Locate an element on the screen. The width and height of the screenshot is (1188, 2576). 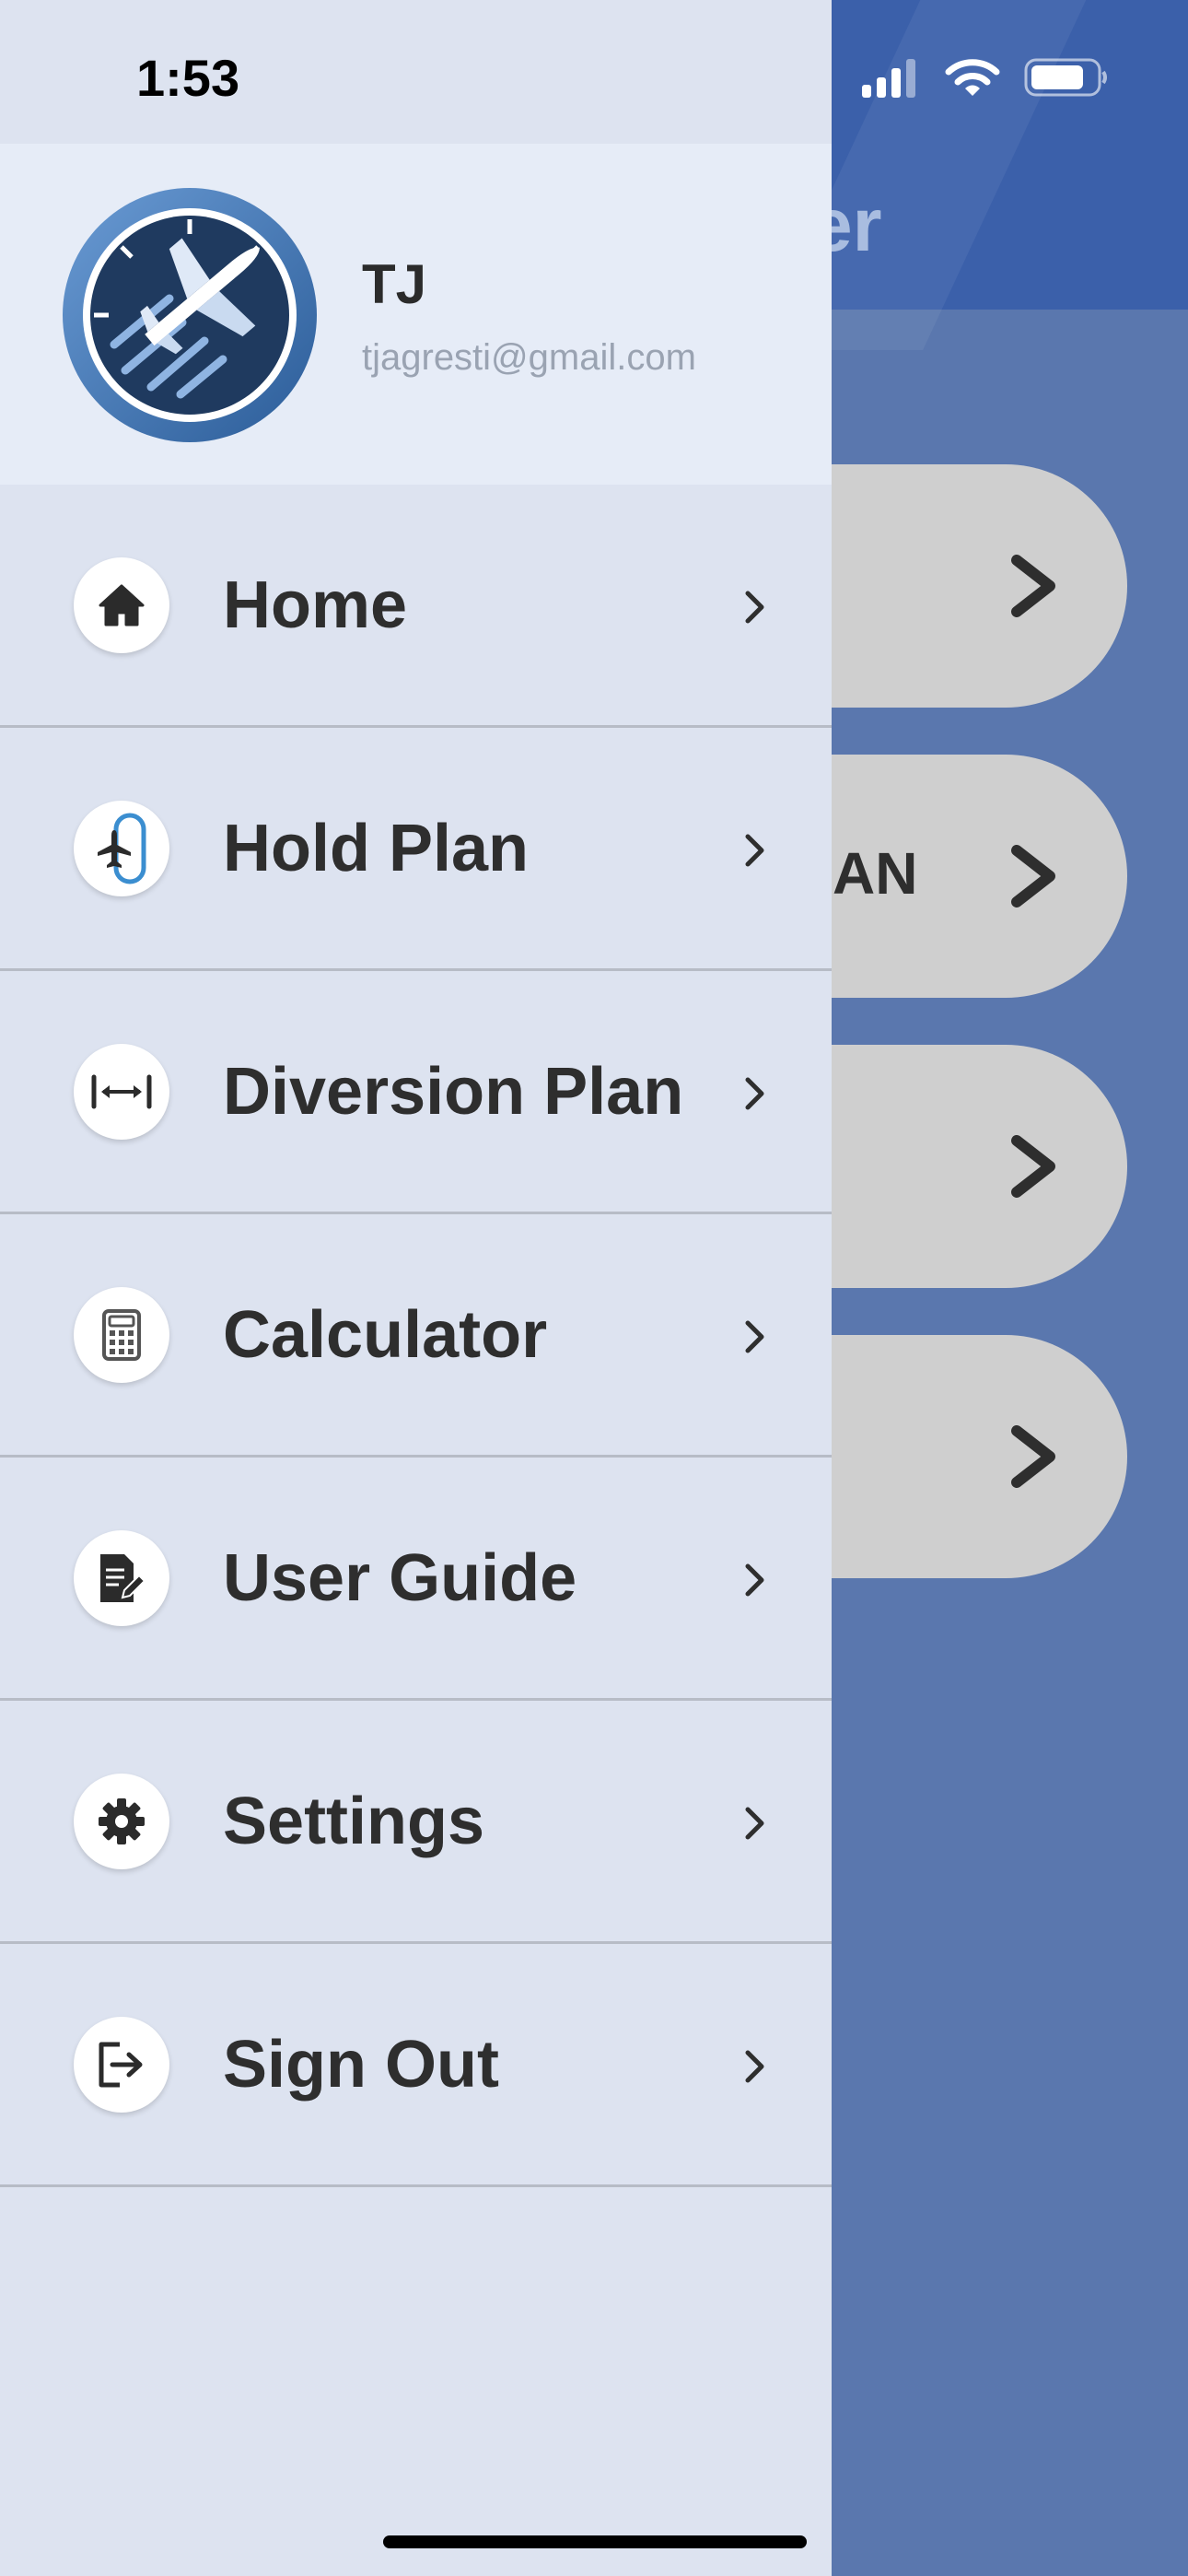
menu-item-label: Home is located at coordinates (315, 605).